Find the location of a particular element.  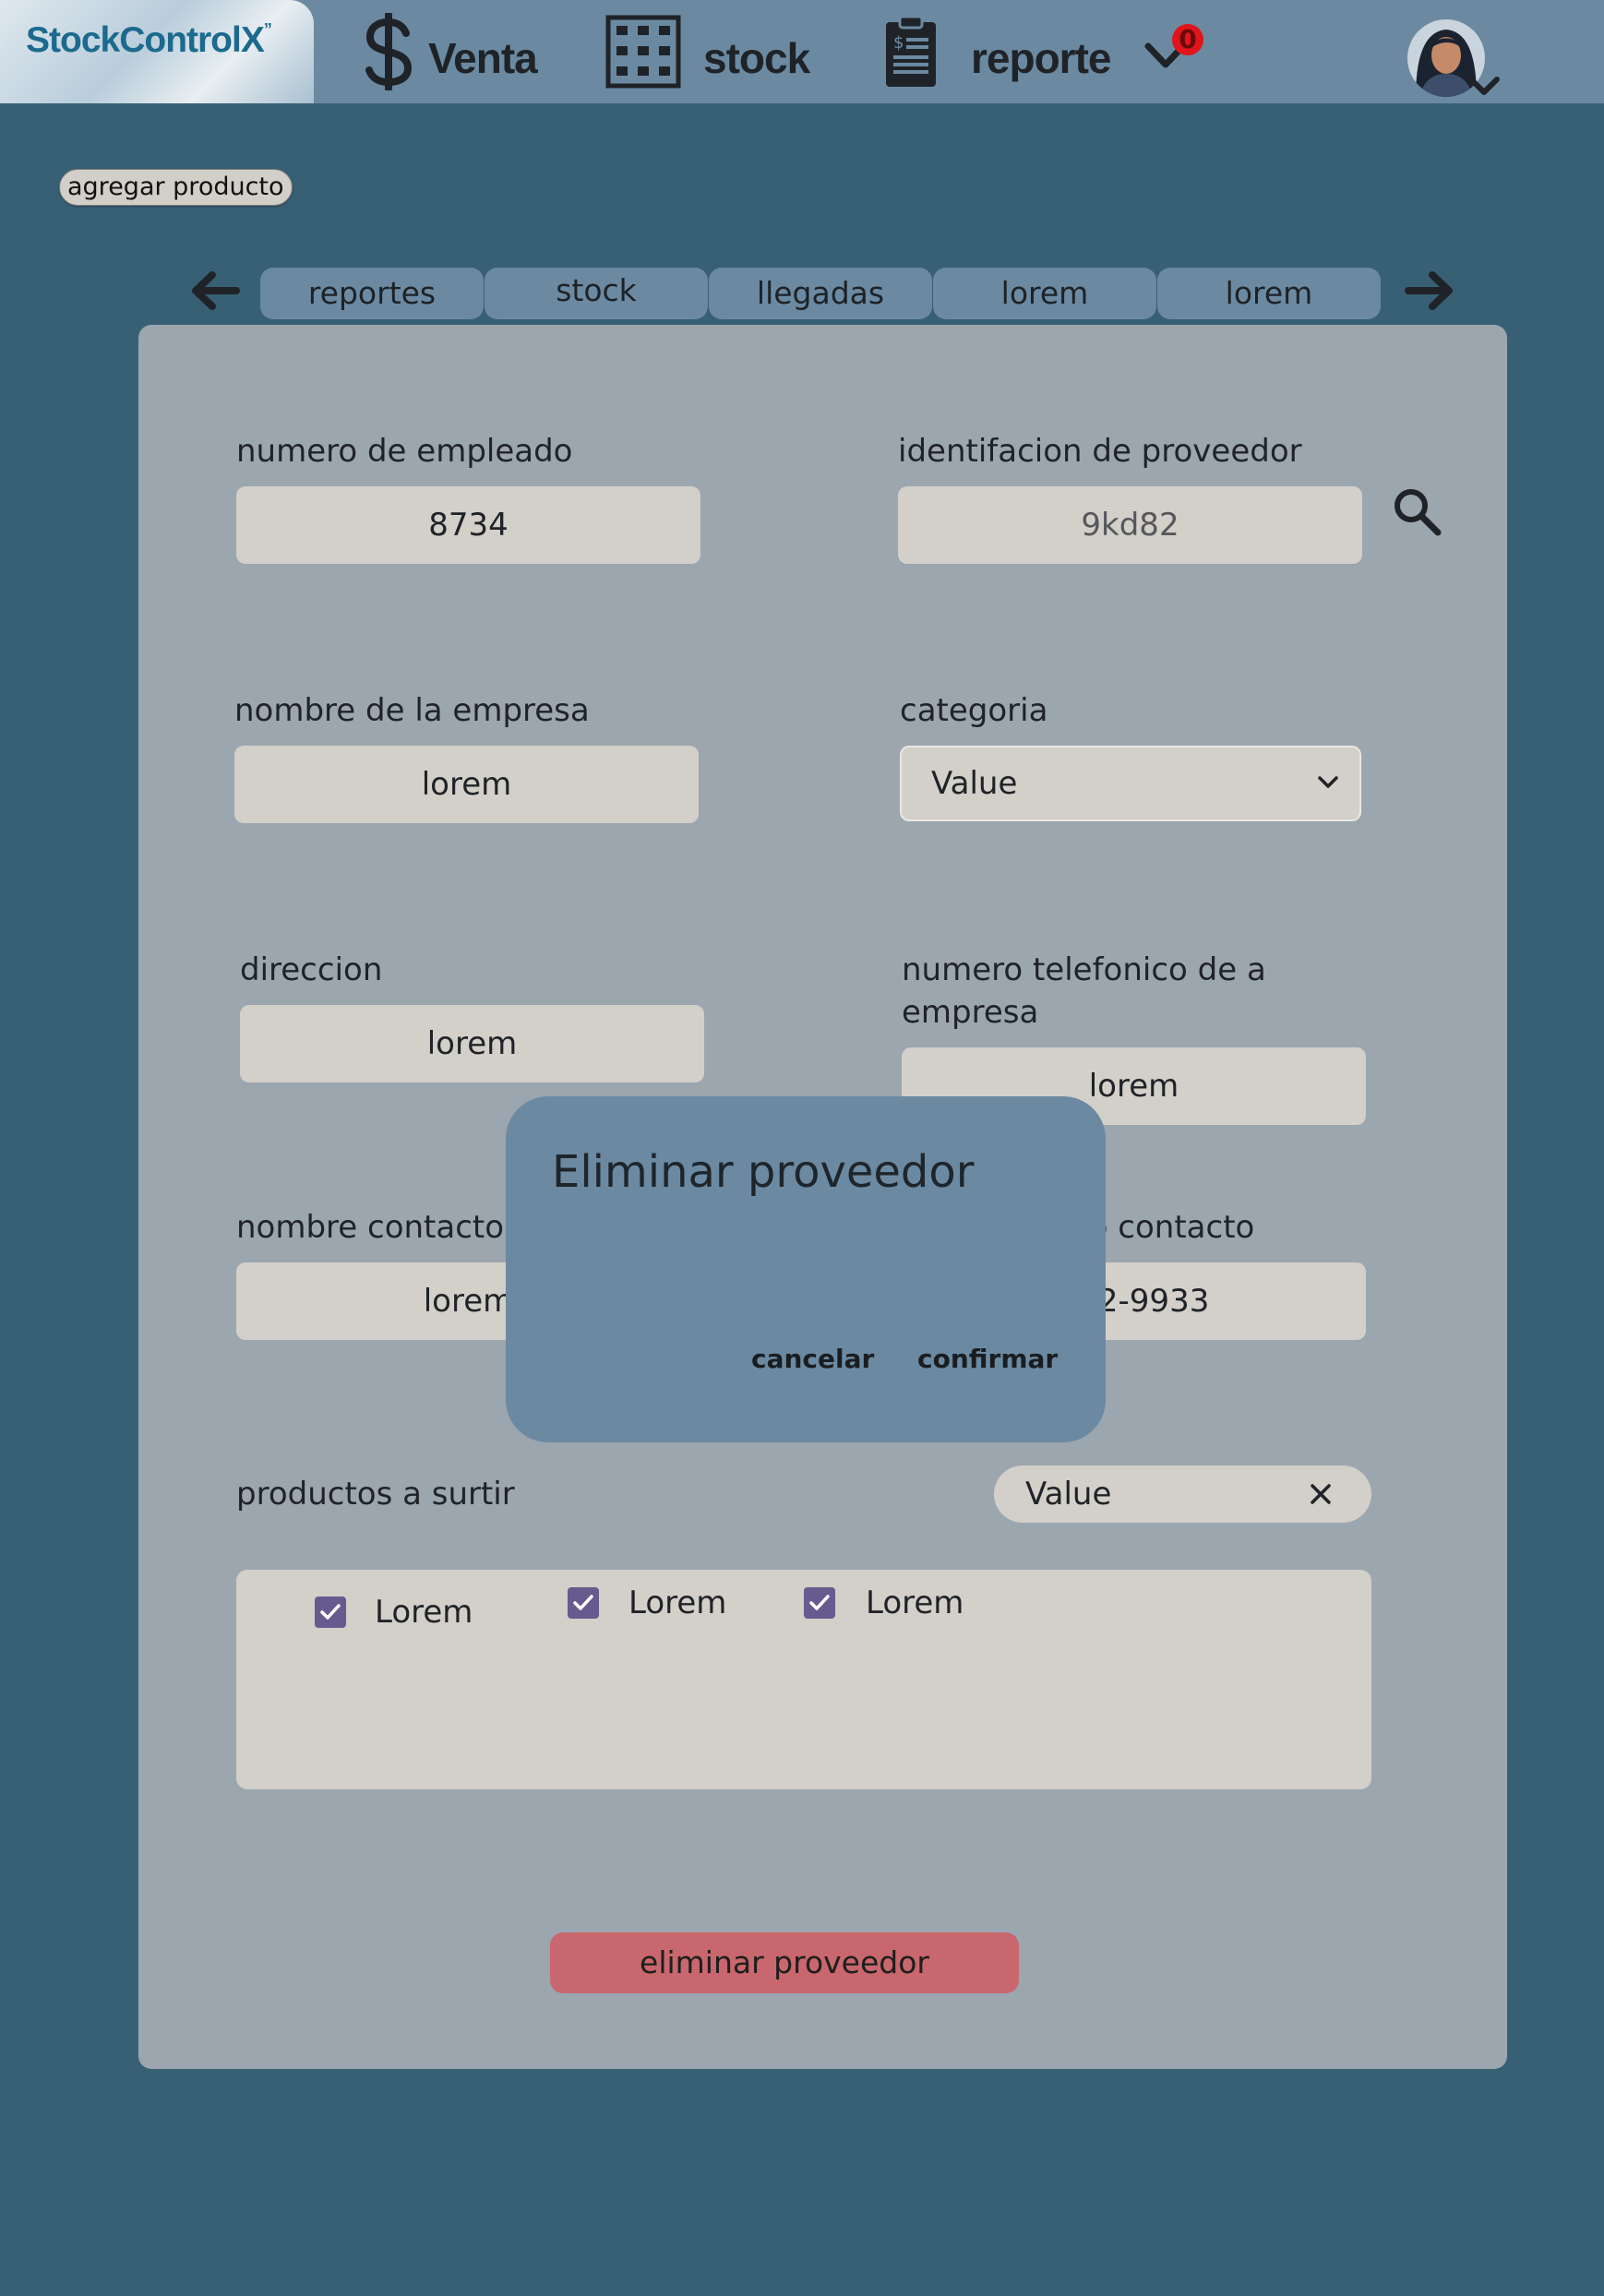

notifications-toggle: 0 is located at coordinates (1178, 50).